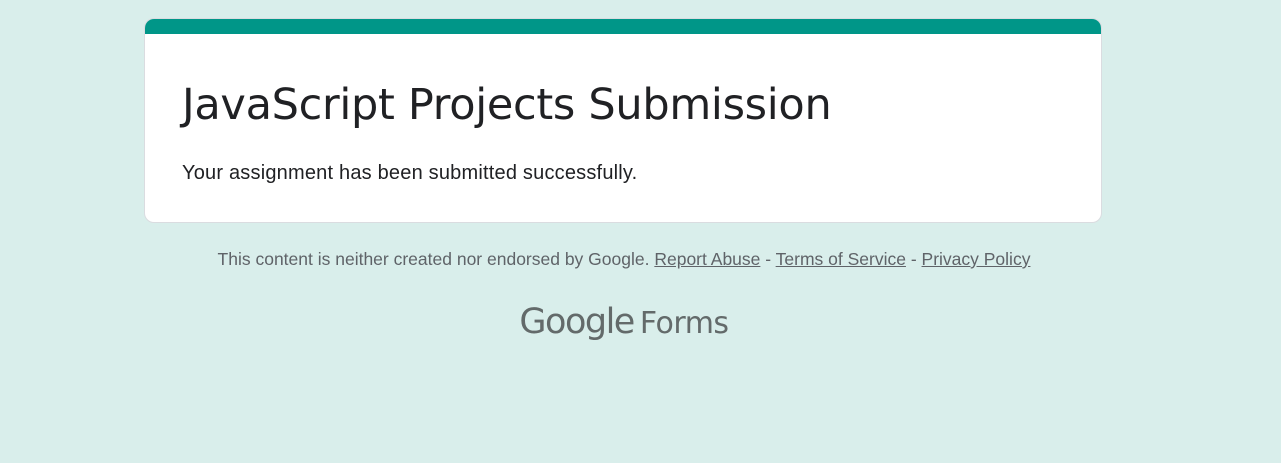 This screenshot has height=463, width=1281. I want to click on google-forms-logo: Google Forms, so click(624, 323).